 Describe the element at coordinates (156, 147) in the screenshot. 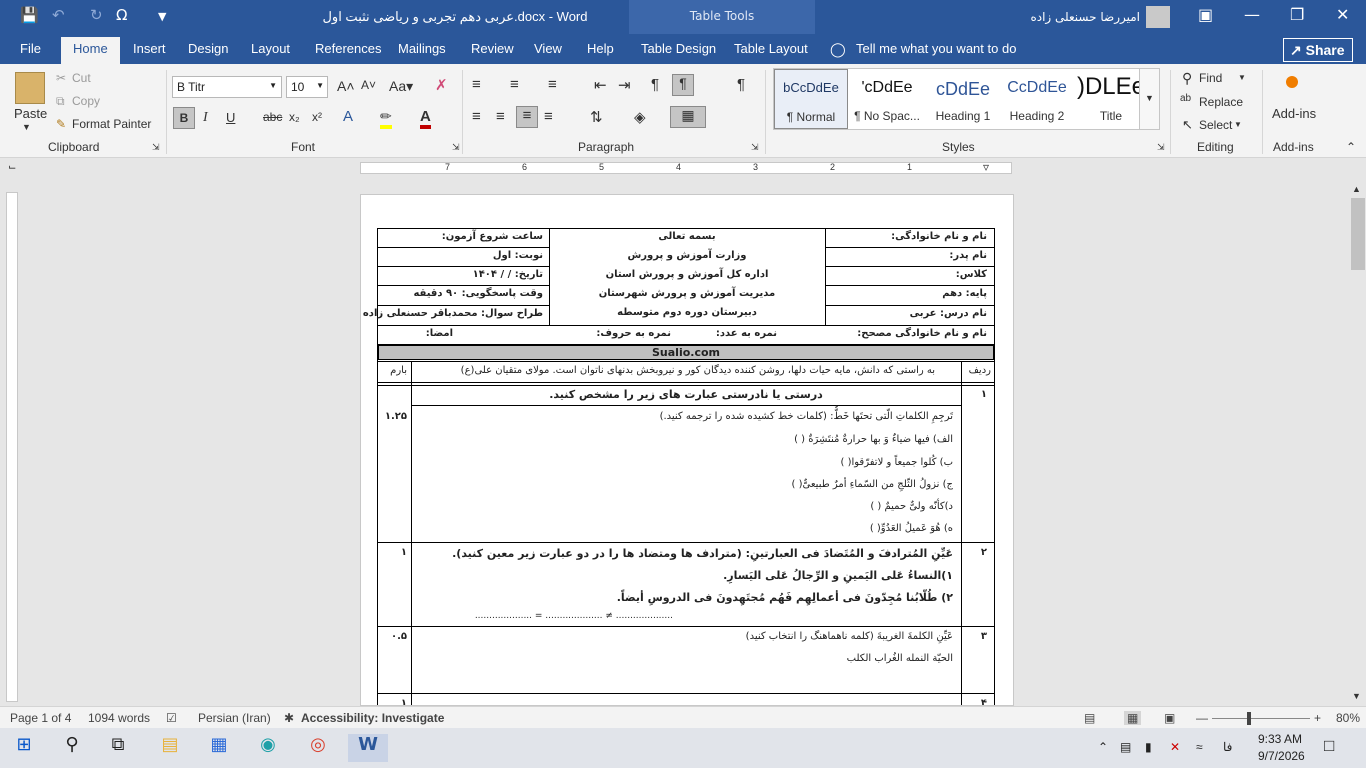

I see `clipboard-launcher-icon: ⇲` at that location.